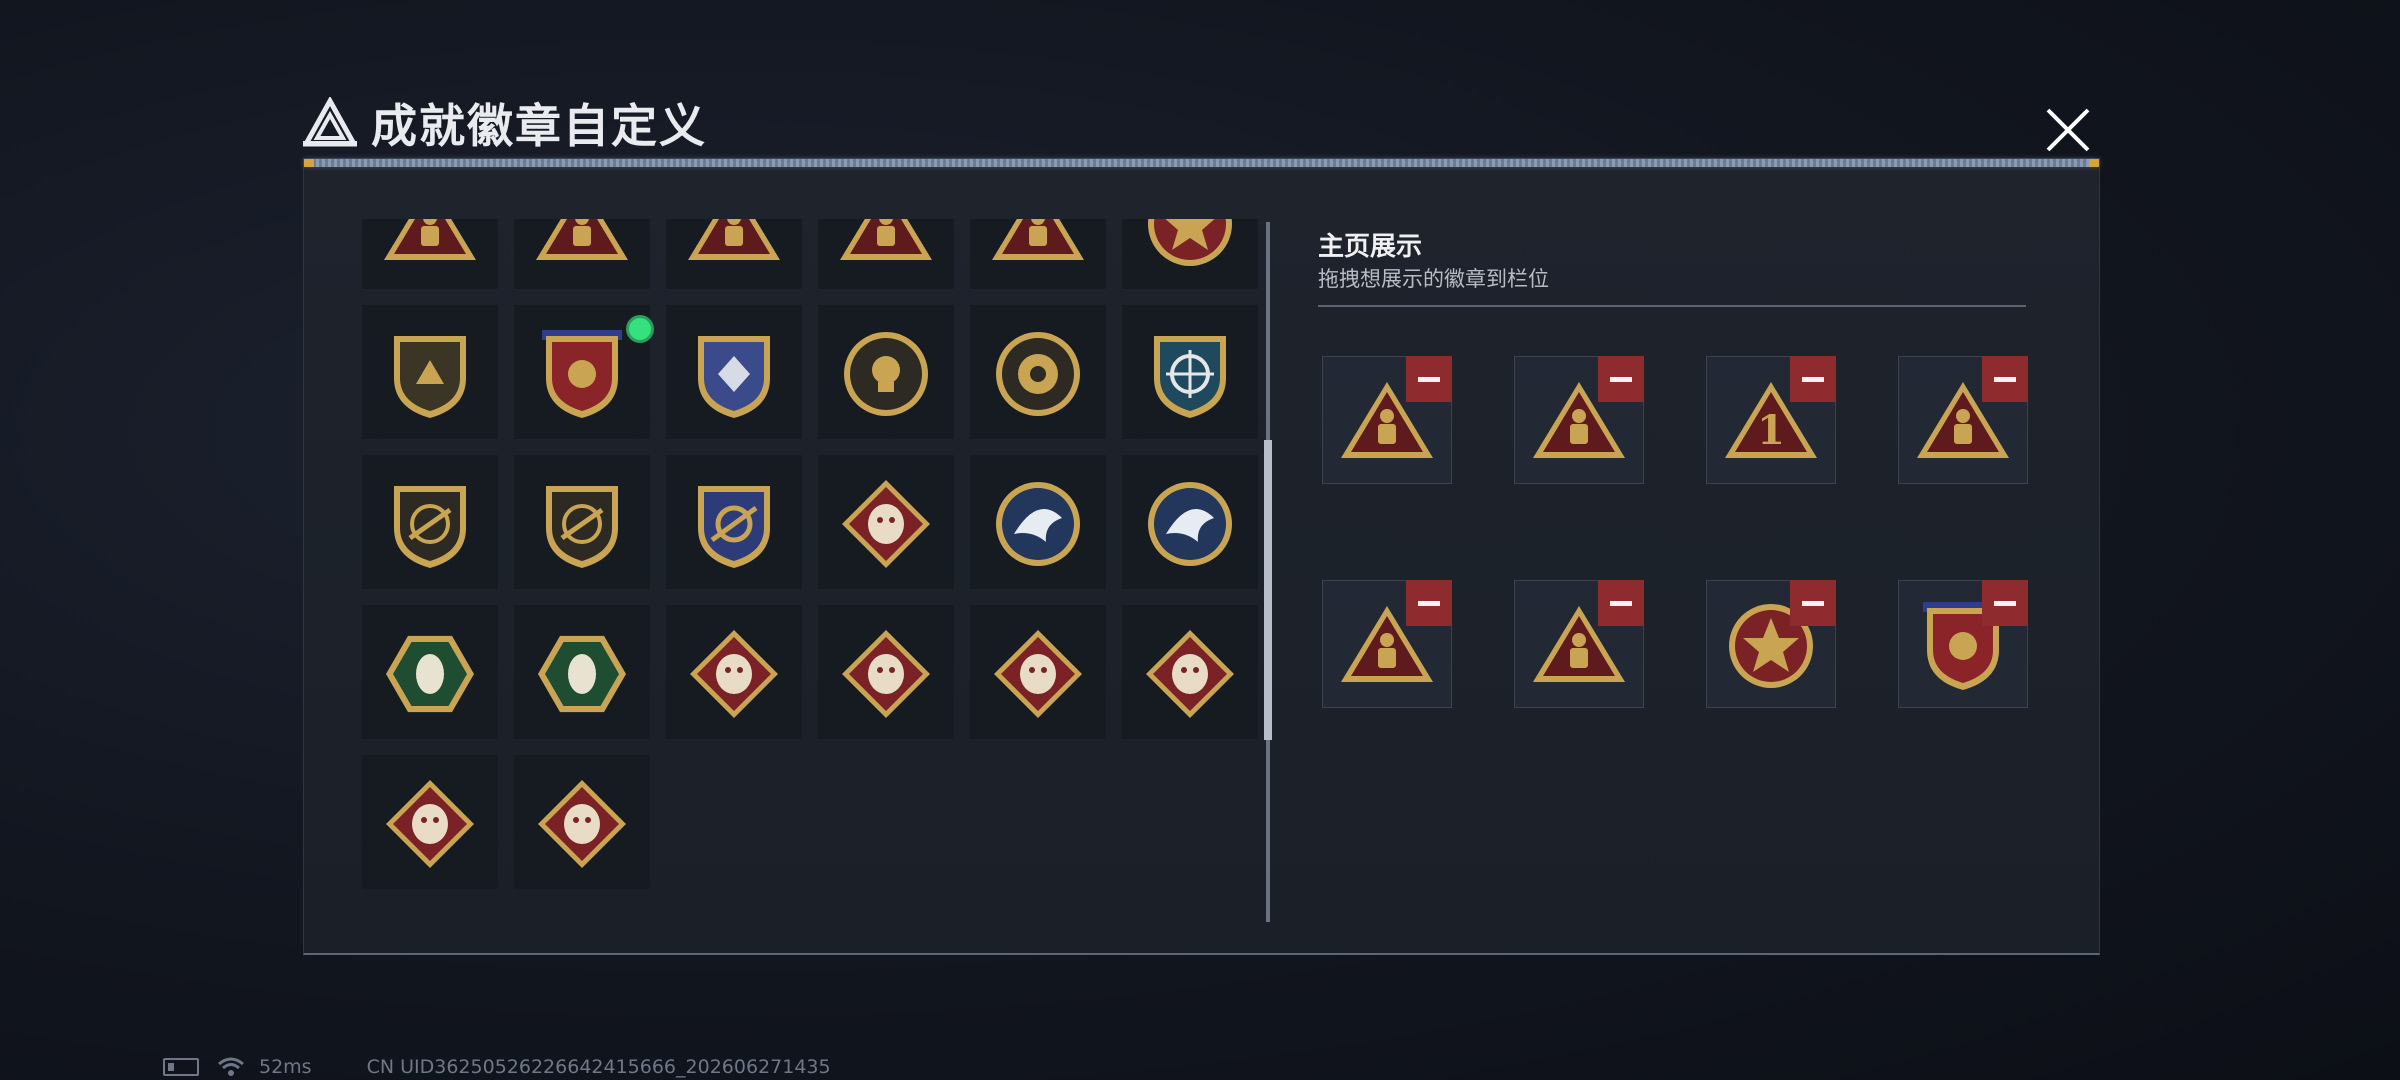 The width and height of the screenshot is (2400, 1080). Describe the element at coordinates (640, 329) in the screenshot. I see `new-indicator-dot` at that location.